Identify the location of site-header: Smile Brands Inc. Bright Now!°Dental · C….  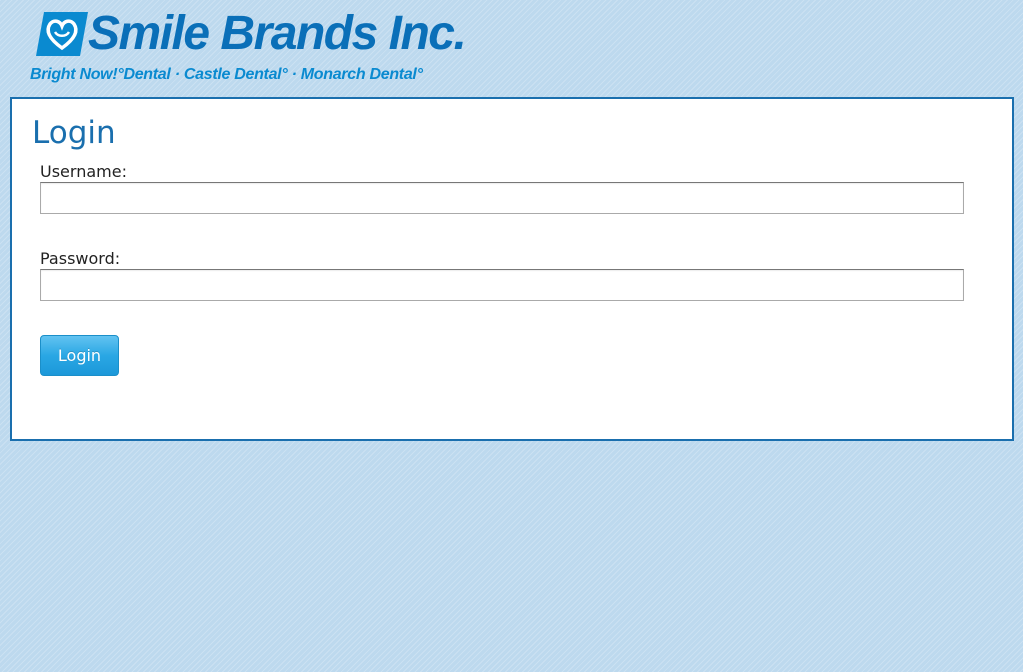
(270, 47).